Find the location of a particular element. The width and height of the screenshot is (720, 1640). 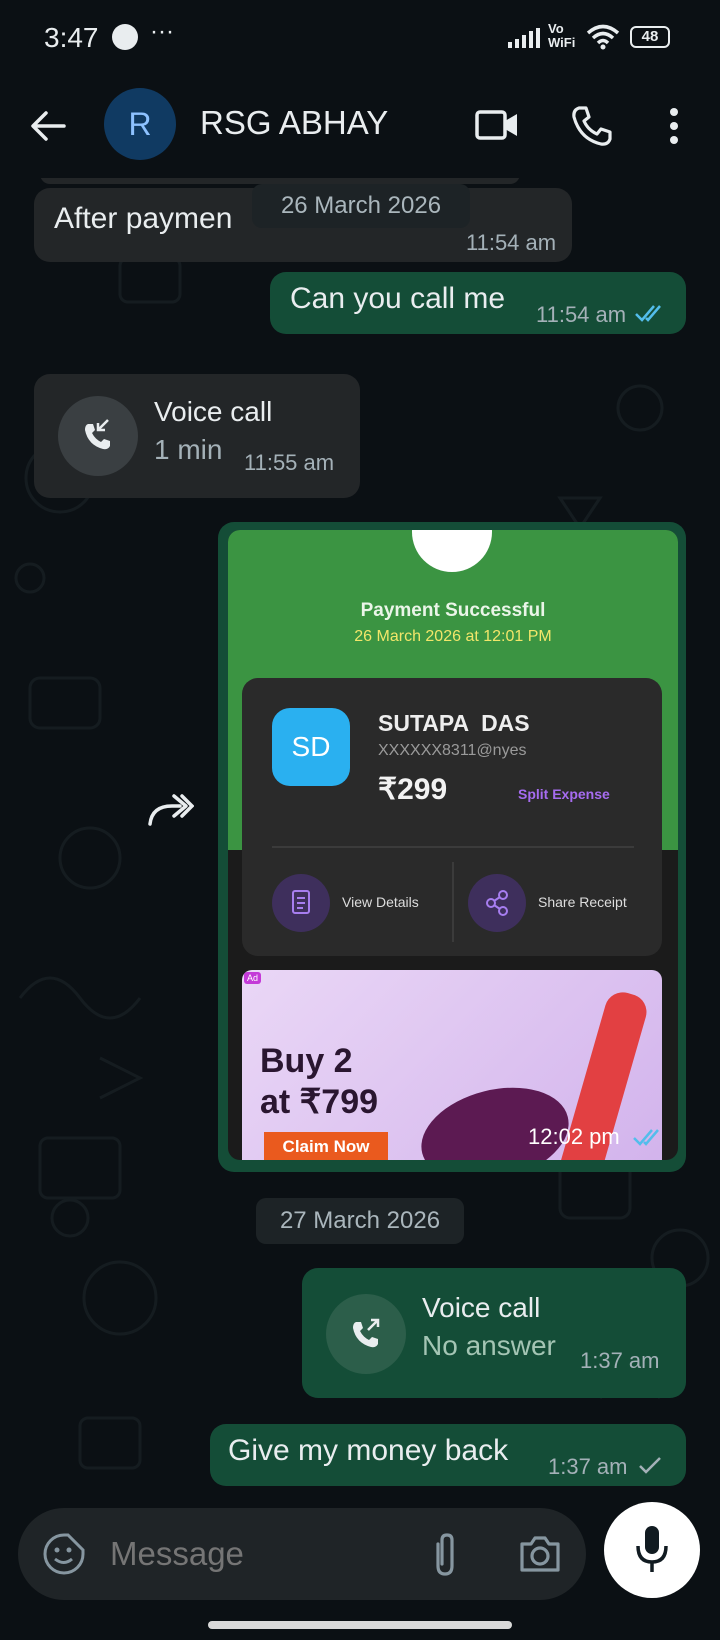

message-input is located at coordinates (255, 1554).